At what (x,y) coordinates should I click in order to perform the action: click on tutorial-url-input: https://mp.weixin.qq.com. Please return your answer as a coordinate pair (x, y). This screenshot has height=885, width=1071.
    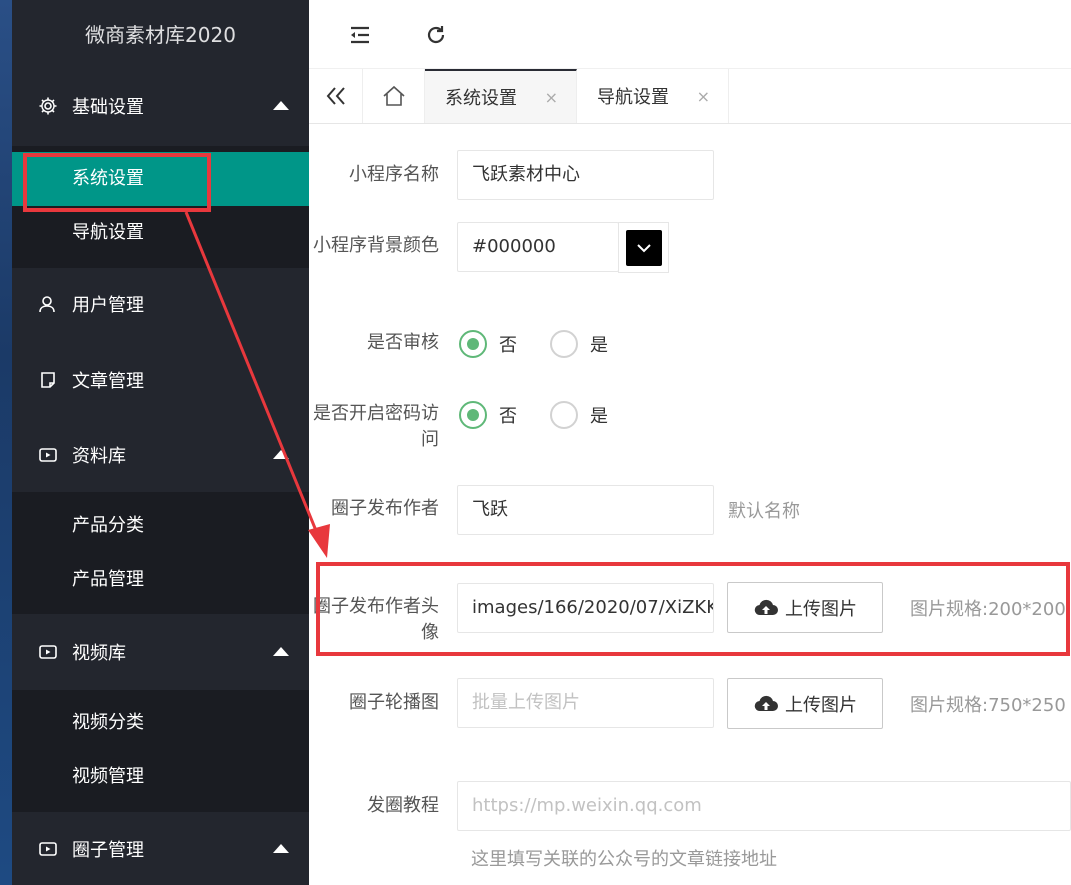
    Looking at the image, I should click on (764, 806).